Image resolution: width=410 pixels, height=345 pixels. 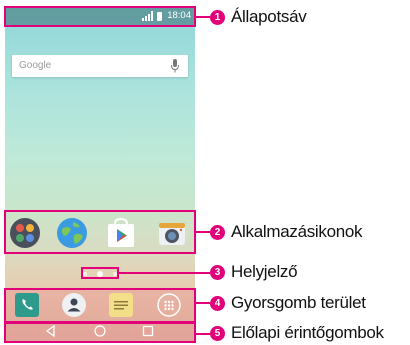 What do you see at coordinates (217, 333) in the screenshot?
I see `callout-number: 5` at bounding box center [217, 333].